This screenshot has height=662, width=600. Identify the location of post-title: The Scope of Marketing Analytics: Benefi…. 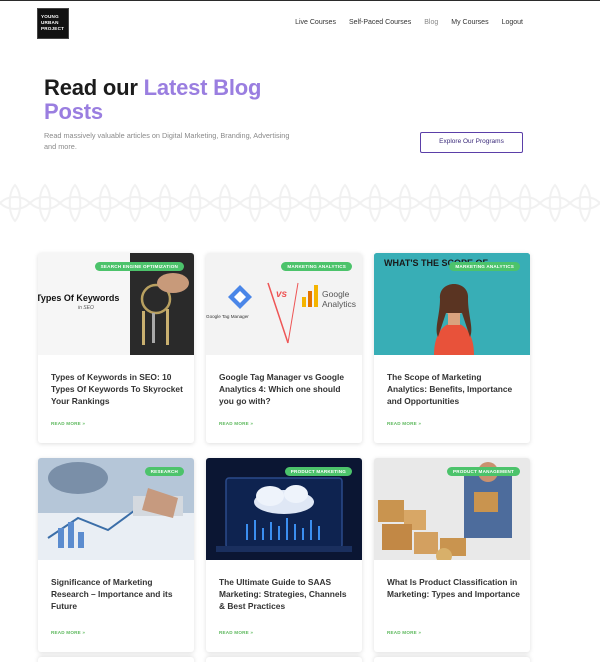
(454, 389).